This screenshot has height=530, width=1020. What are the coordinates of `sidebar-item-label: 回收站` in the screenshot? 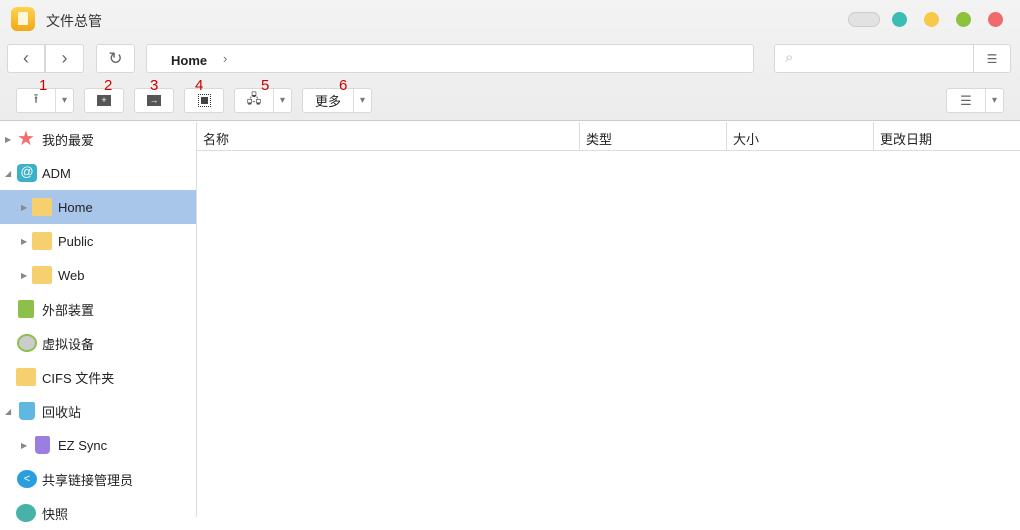 It's located at (62, 412).